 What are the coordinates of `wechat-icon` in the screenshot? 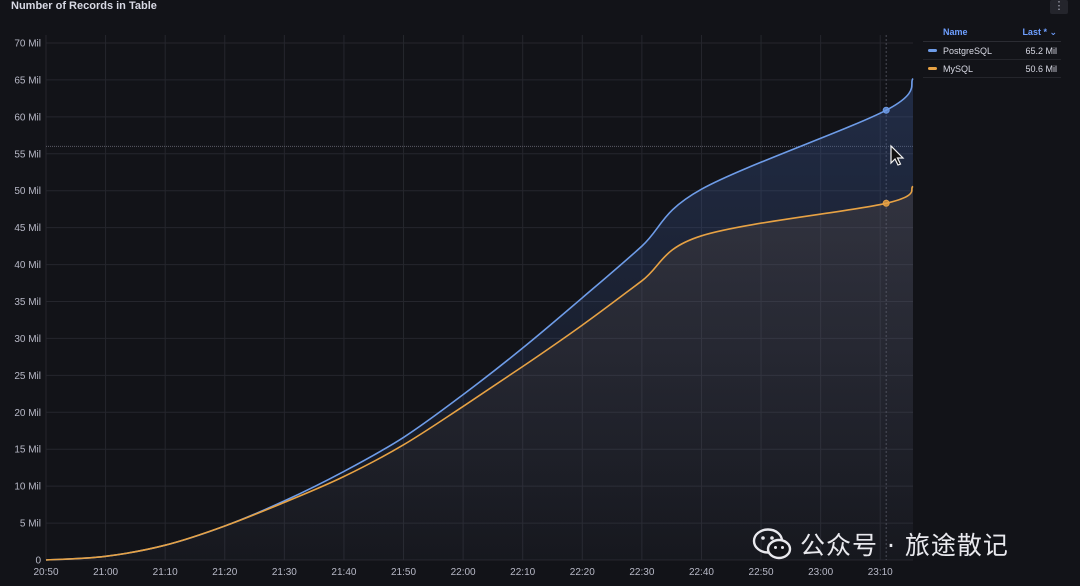 It's located at (772, 544).